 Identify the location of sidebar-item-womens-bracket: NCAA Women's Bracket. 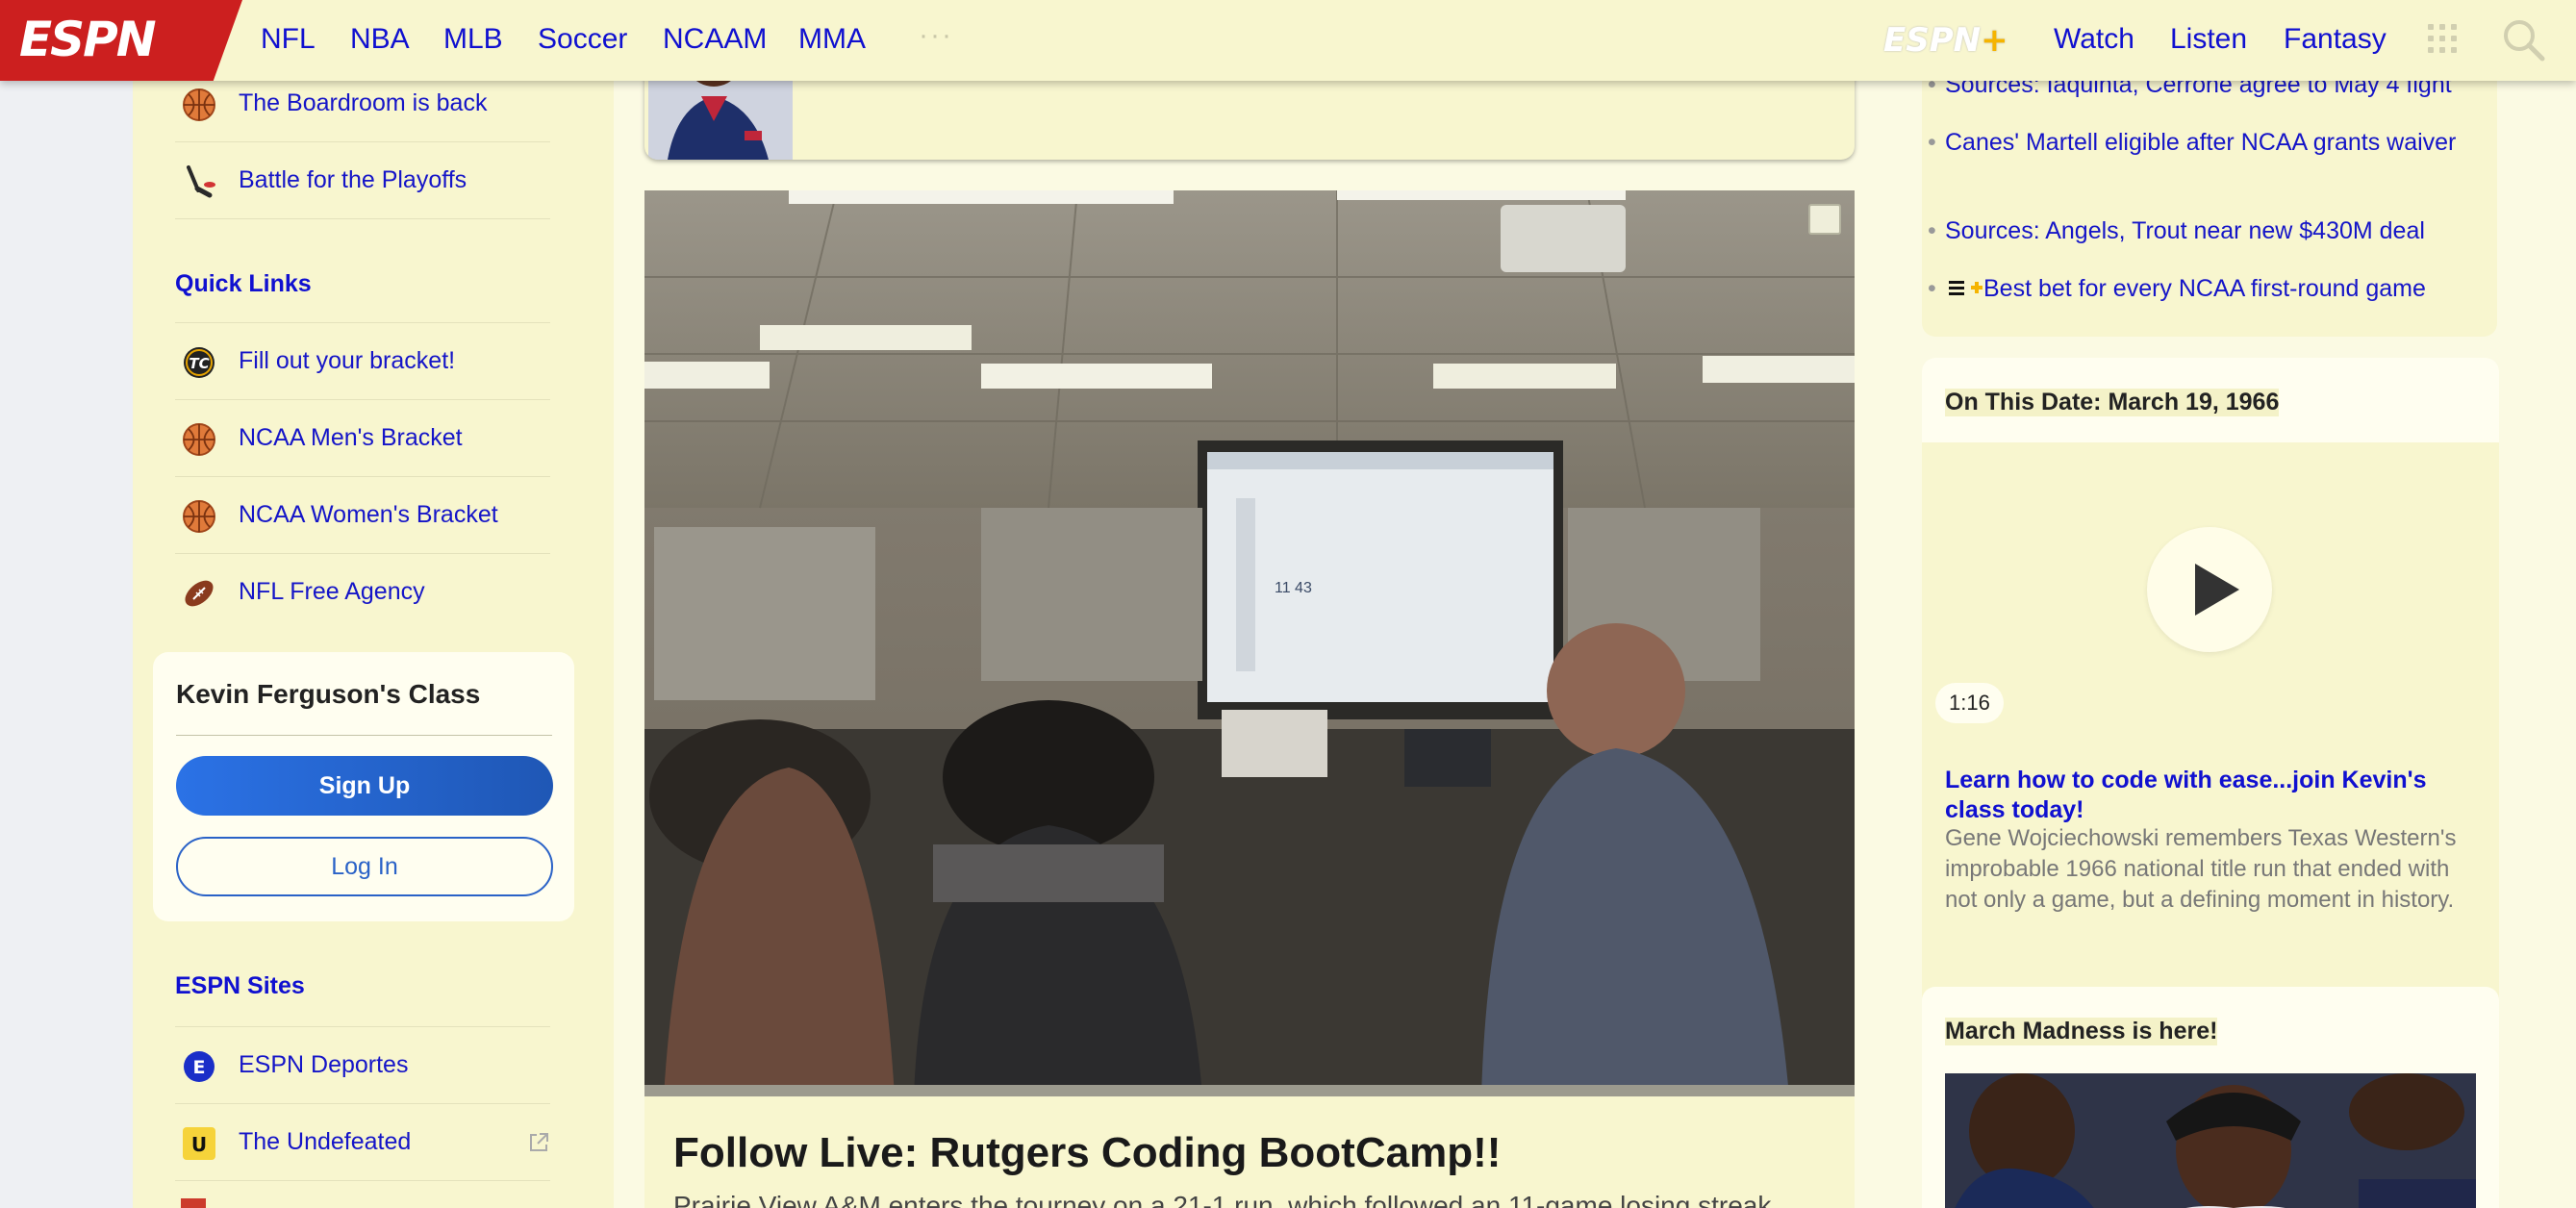
(362, 515).